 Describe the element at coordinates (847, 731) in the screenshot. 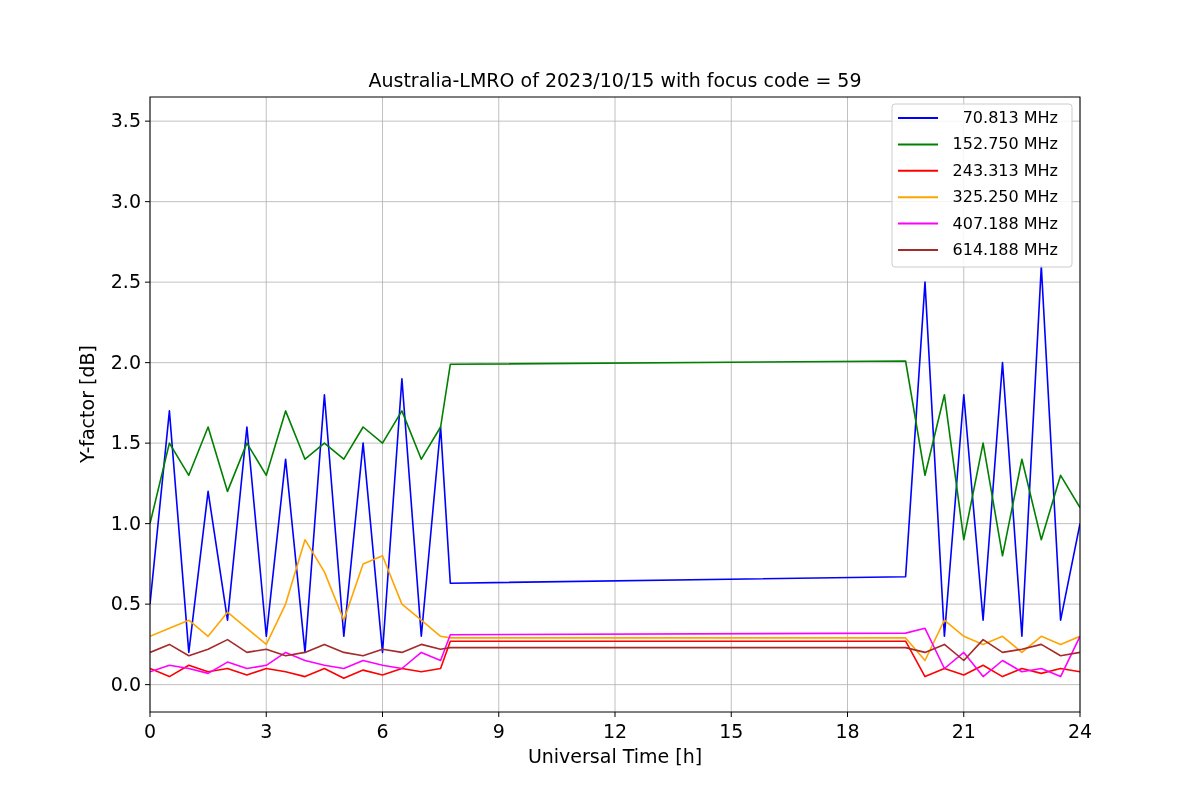

I see `x-tick-label: 18` at that location.